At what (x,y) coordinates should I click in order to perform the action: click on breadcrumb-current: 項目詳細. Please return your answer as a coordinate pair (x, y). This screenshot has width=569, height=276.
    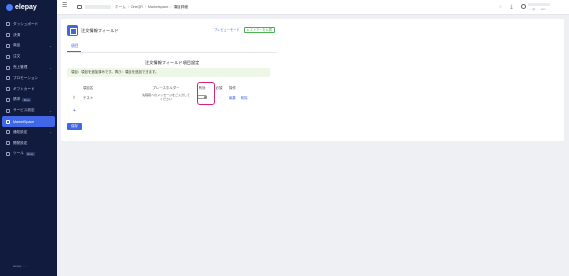
    Looking at the image, I should click on (180, 7).